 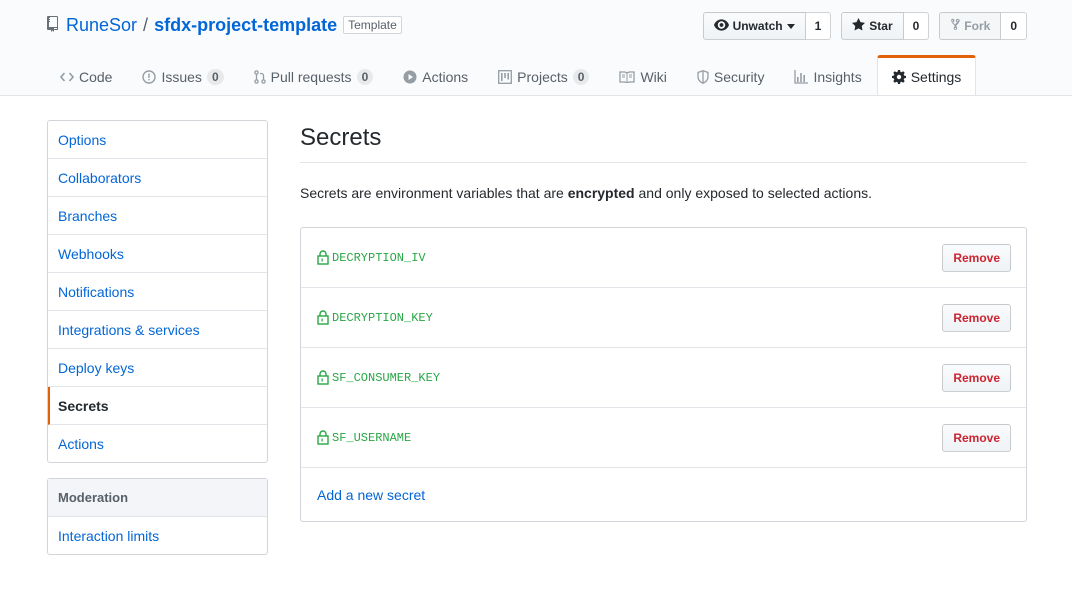 I want to click on play-icon, so click(x=410, y=77).